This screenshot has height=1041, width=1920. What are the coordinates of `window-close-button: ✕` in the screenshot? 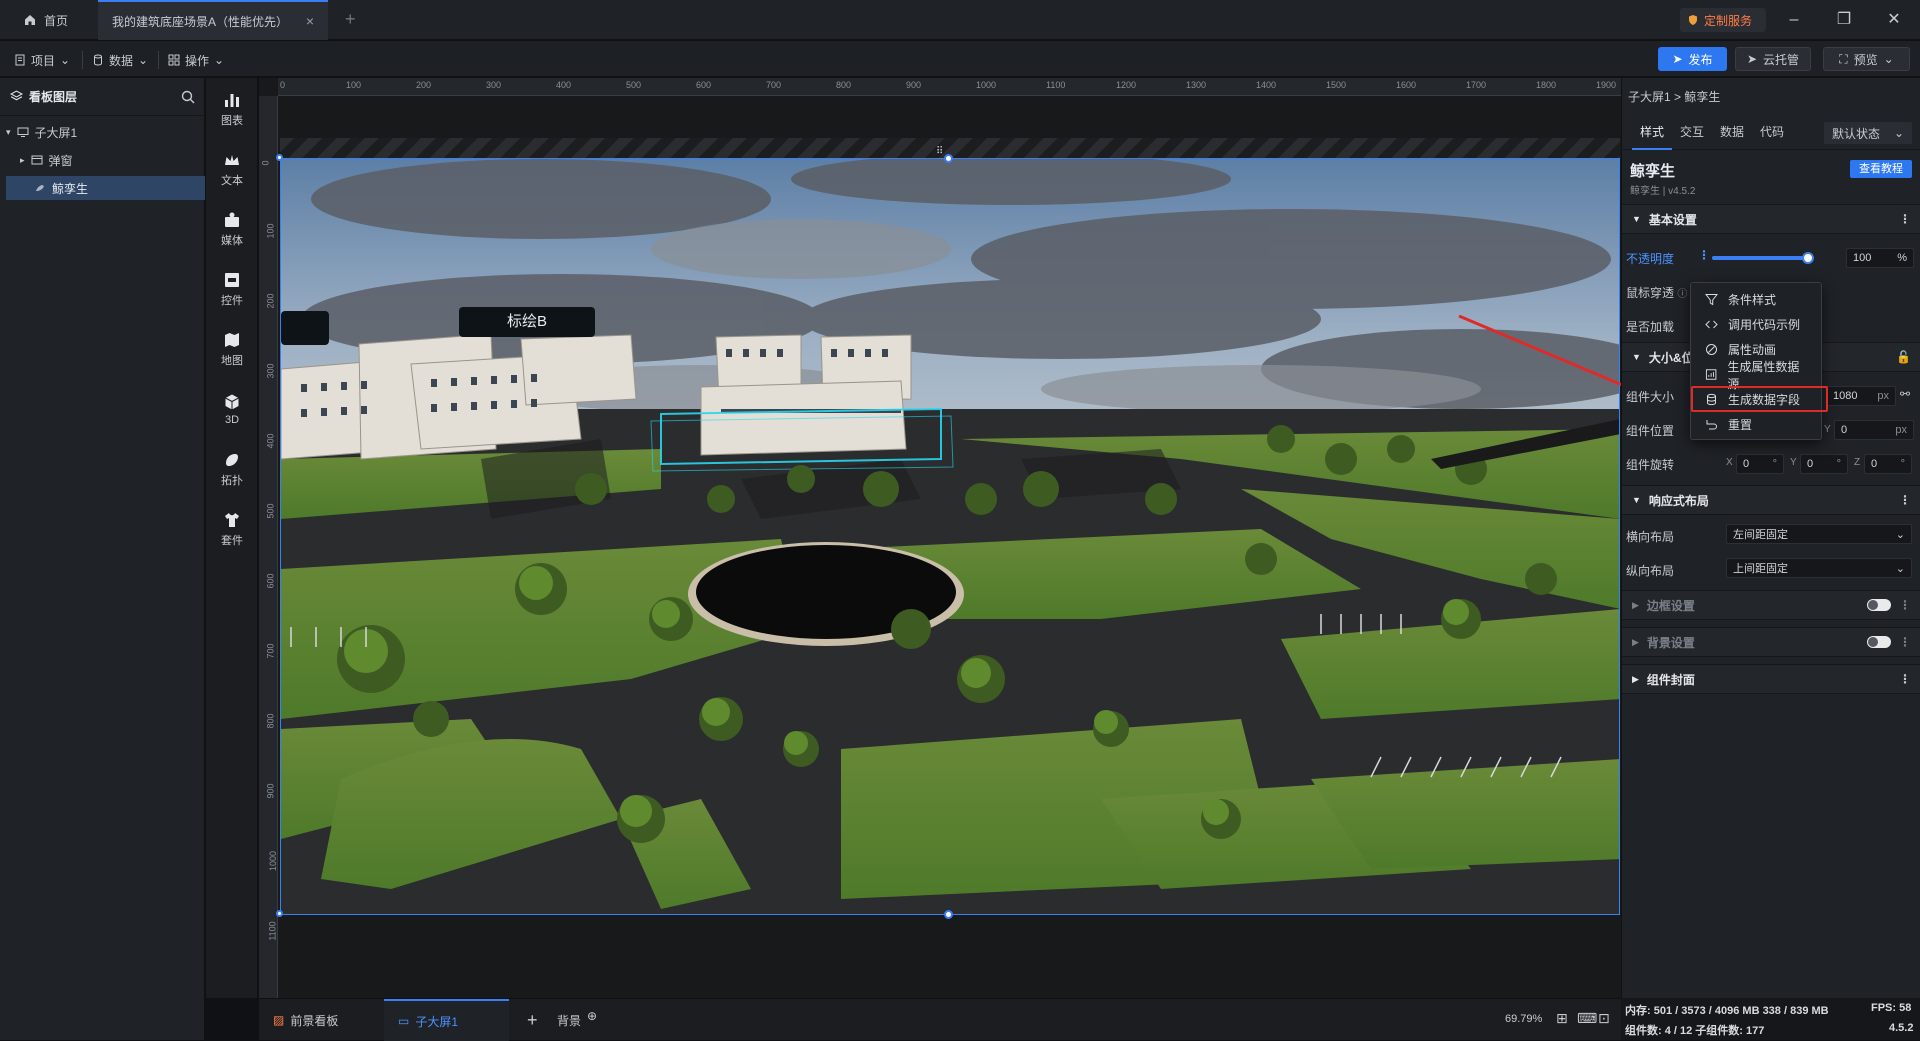 It's located at (1894, 20).